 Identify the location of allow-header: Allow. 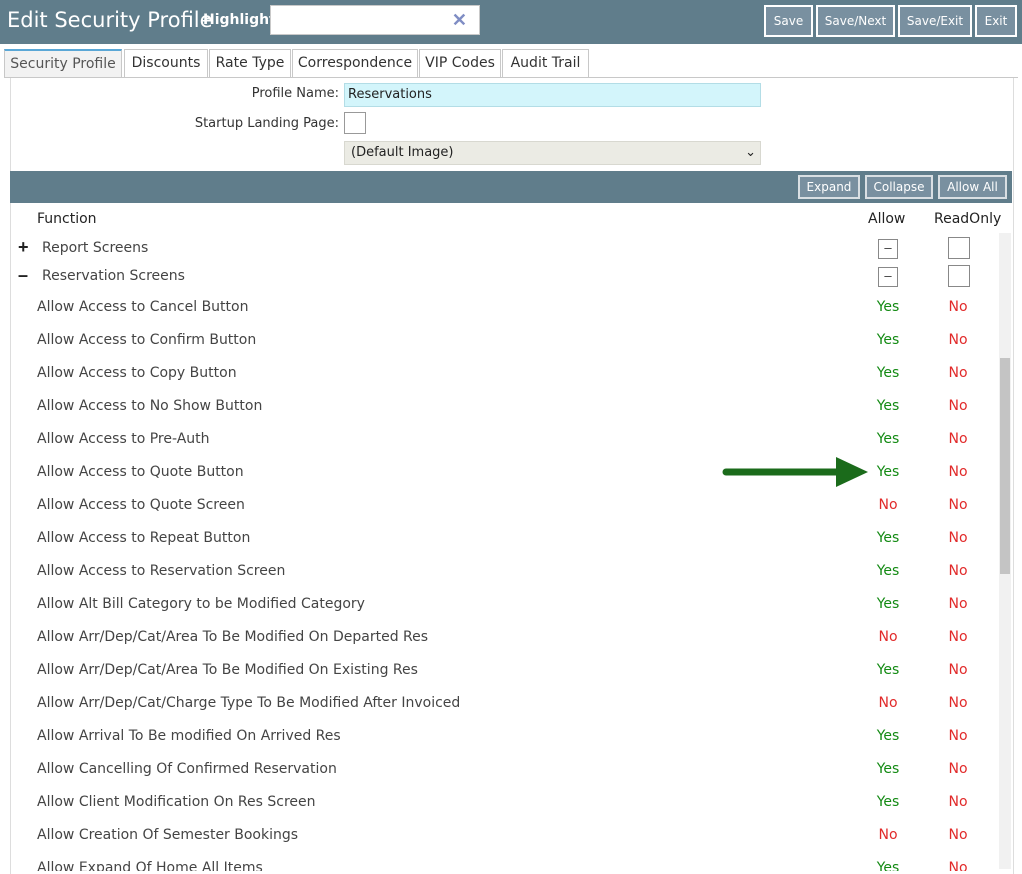
(887, 219).